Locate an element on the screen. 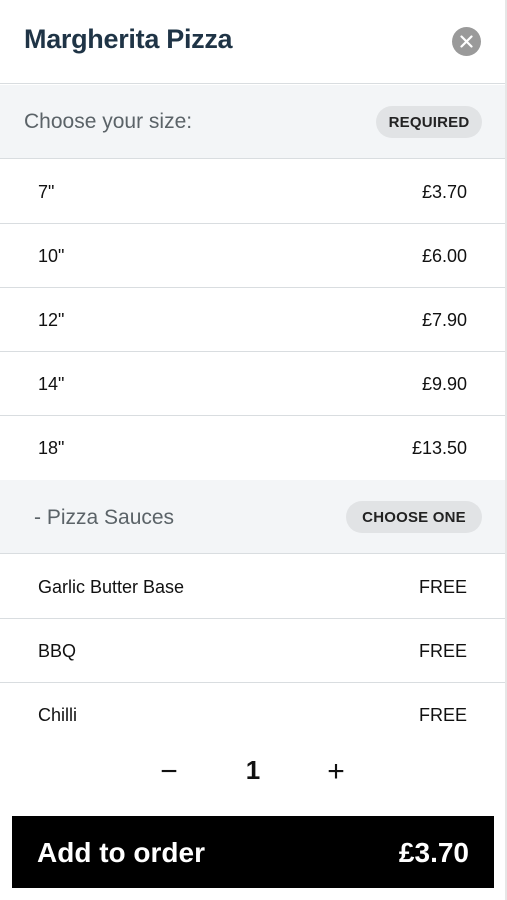  quantity-stepper: − 1 + is located at coordinates (252, 772).